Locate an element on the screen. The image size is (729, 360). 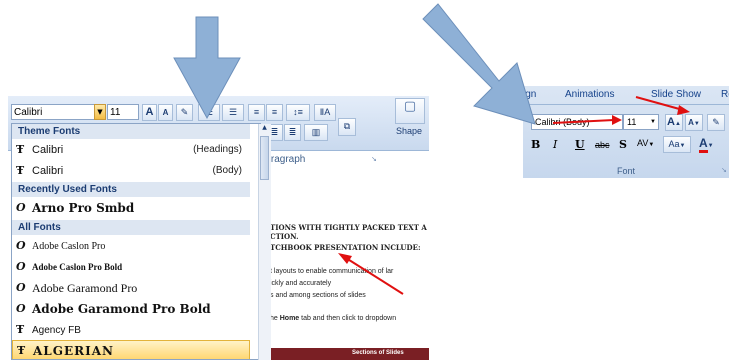
red-arrow-font-box is located at coordinates (587, 120).